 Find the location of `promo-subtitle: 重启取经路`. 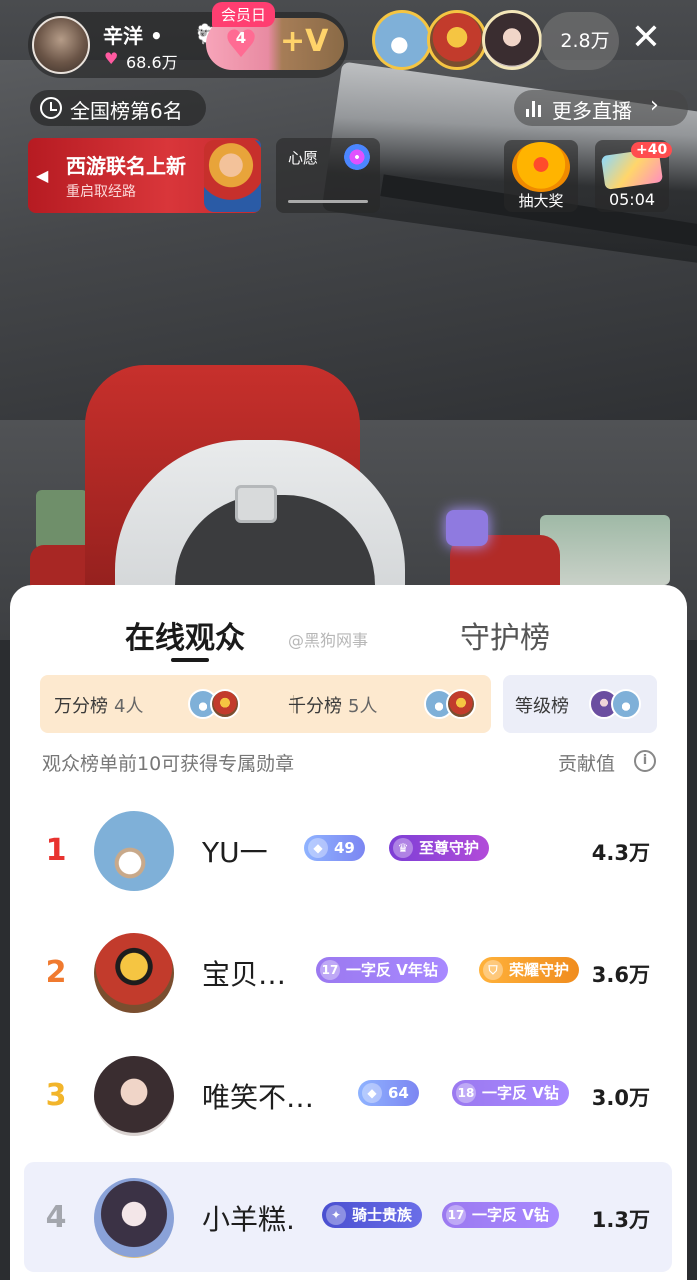

promo-subtitle: 重启取经路 is located at coordinates (101, 192).